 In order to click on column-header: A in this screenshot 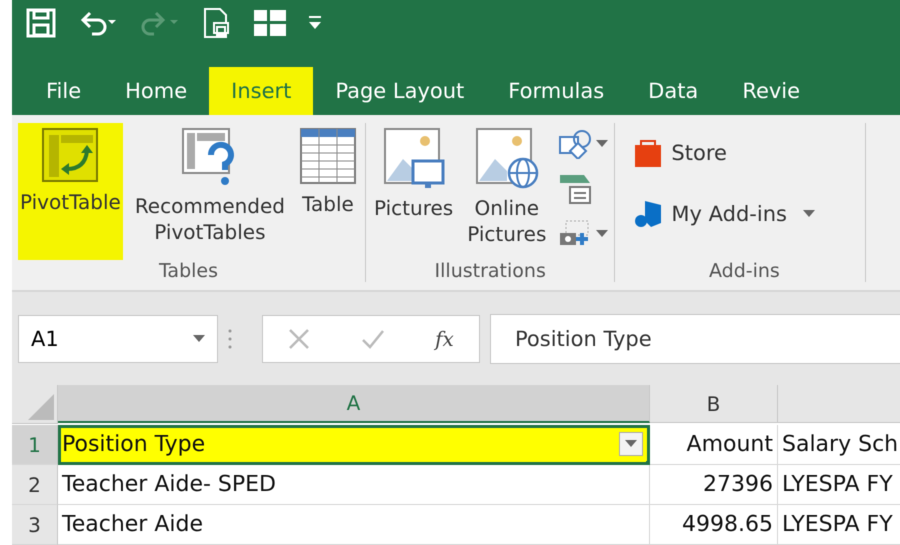, I will do `click(354, 404)`.